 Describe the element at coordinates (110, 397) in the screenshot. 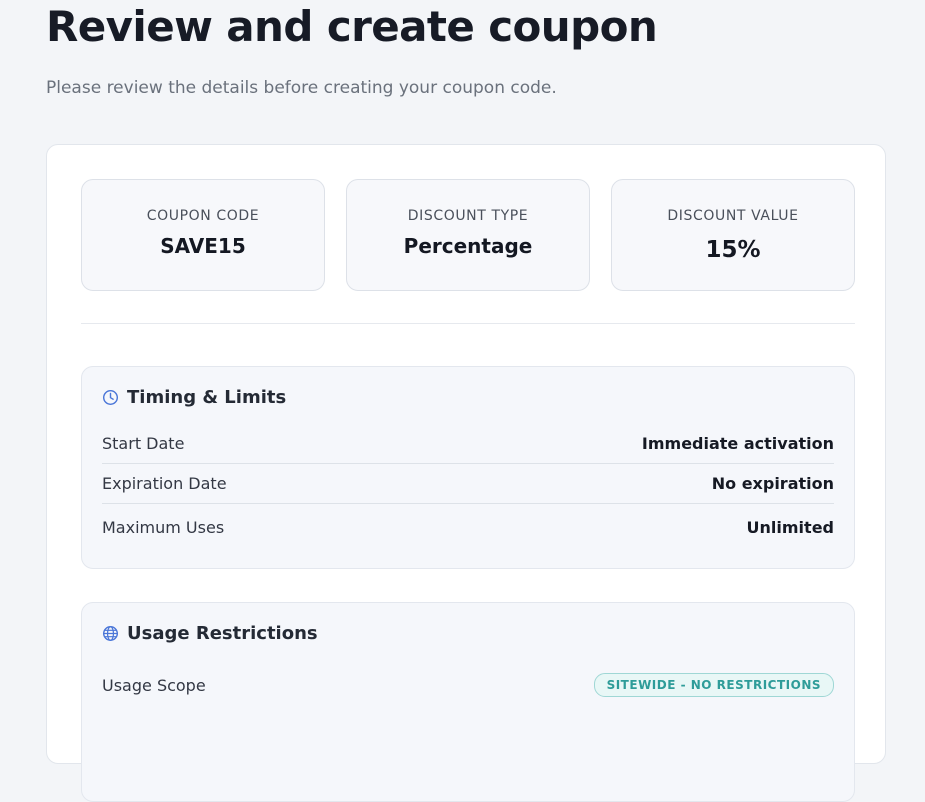

I see `clock-icon` at that location.